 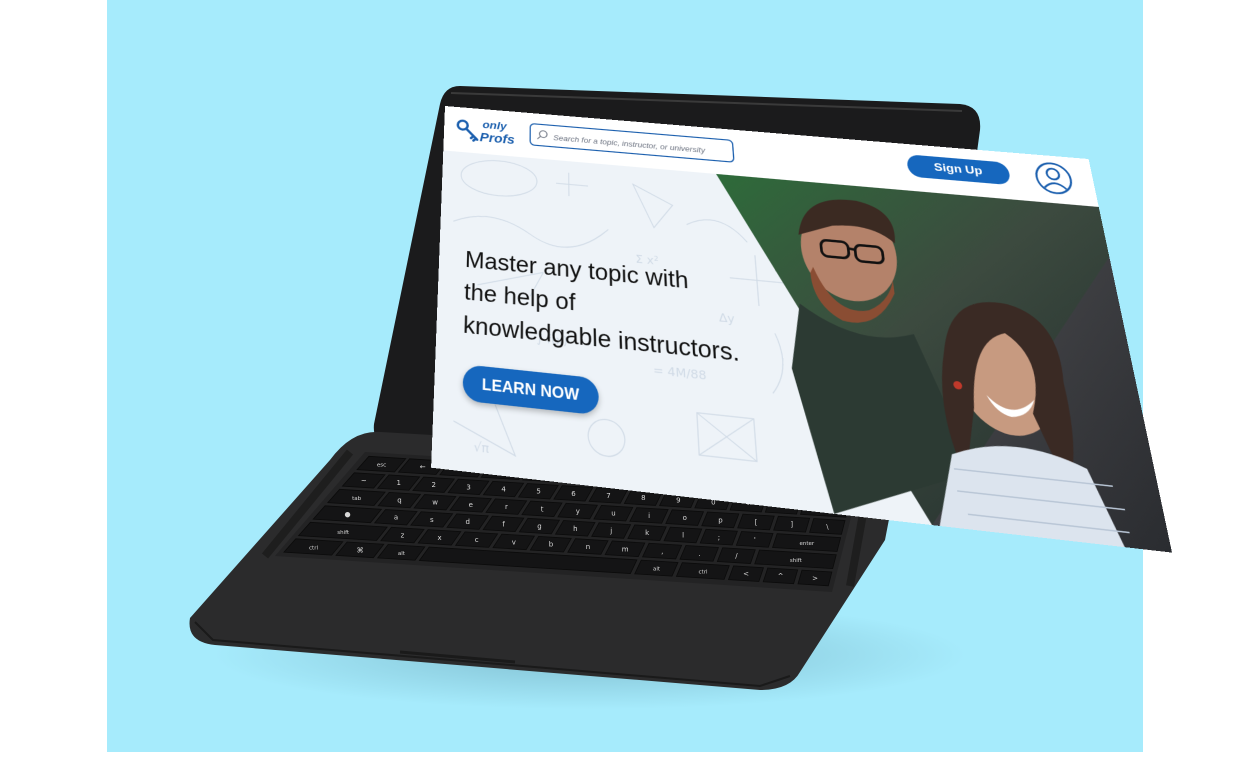 What do you see at coordinates (756, 523) in the screenshot?
I see `keyboard-key-label: [` at bounding box center [756, 523].